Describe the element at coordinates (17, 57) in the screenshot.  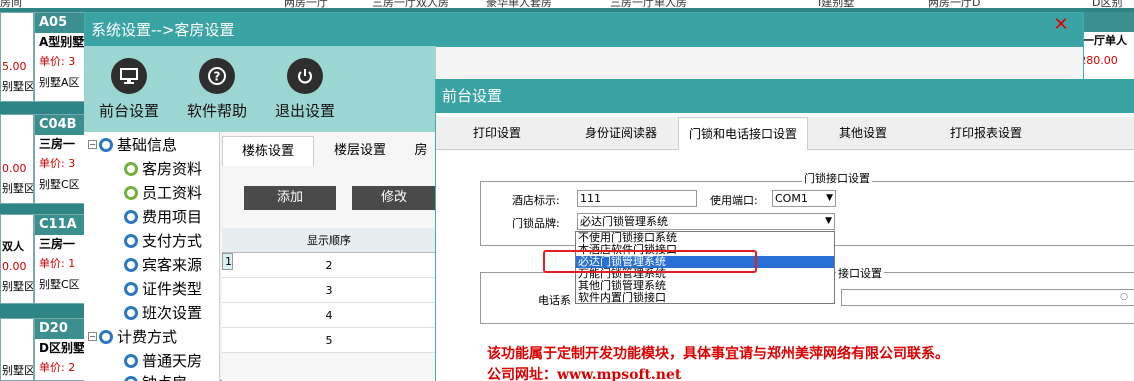
I see `room-card-fragment: 5.00 别墅区` at that location.